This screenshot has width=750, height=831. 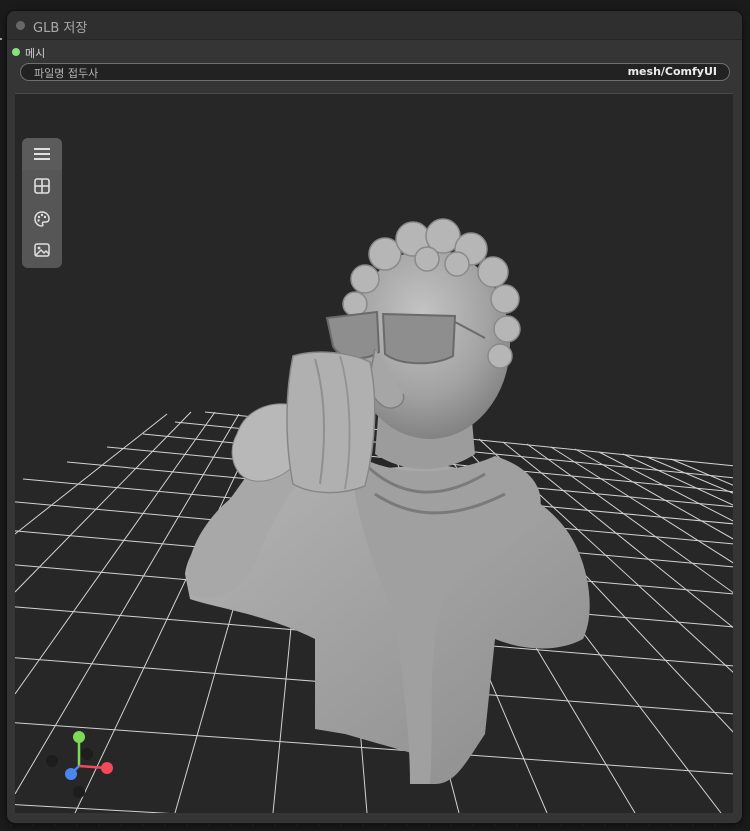 I want to click on grid-icon, so click(x=42, y=186).